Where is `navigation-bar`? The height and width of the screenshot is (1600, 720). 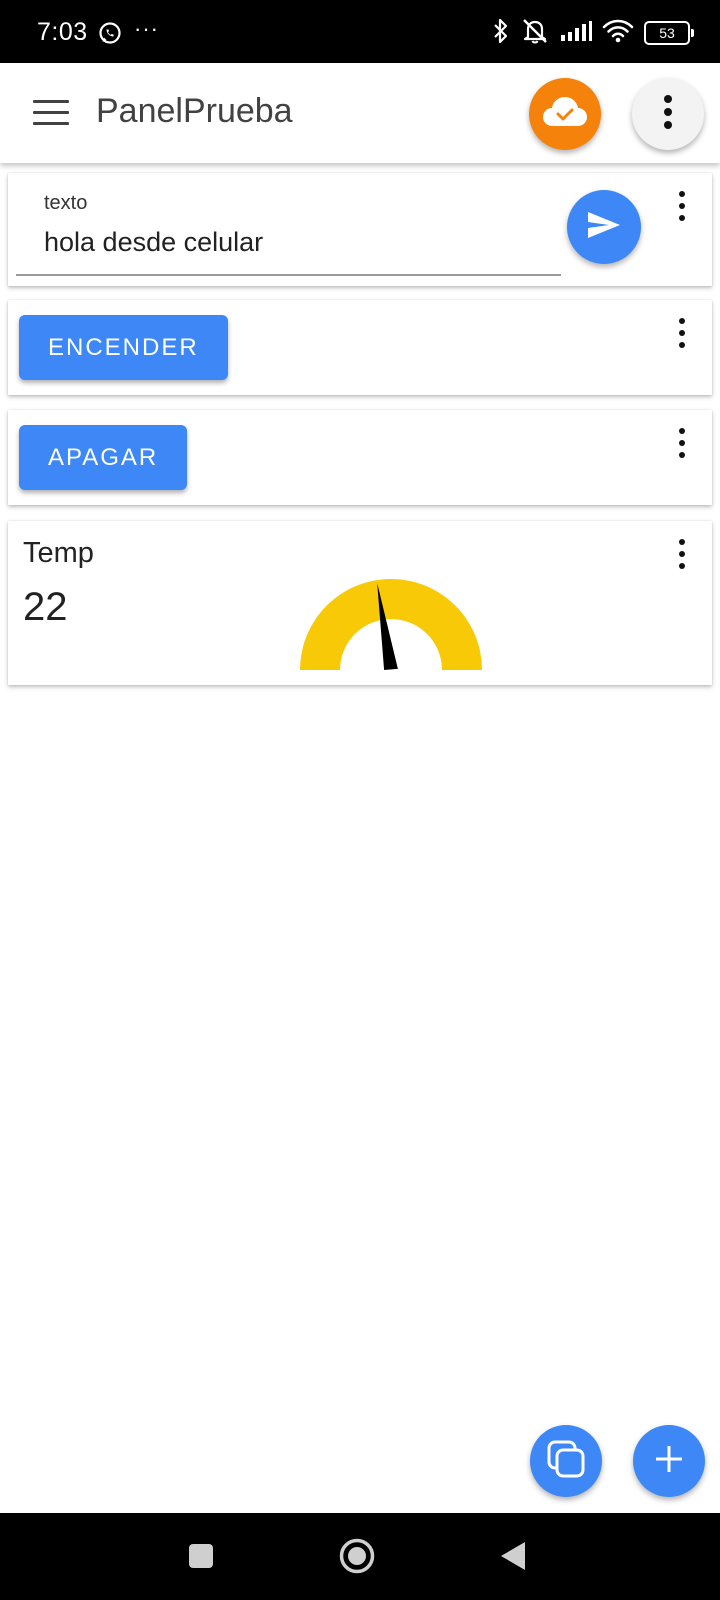
navigation-bar is located at coordinates (360, 1556).